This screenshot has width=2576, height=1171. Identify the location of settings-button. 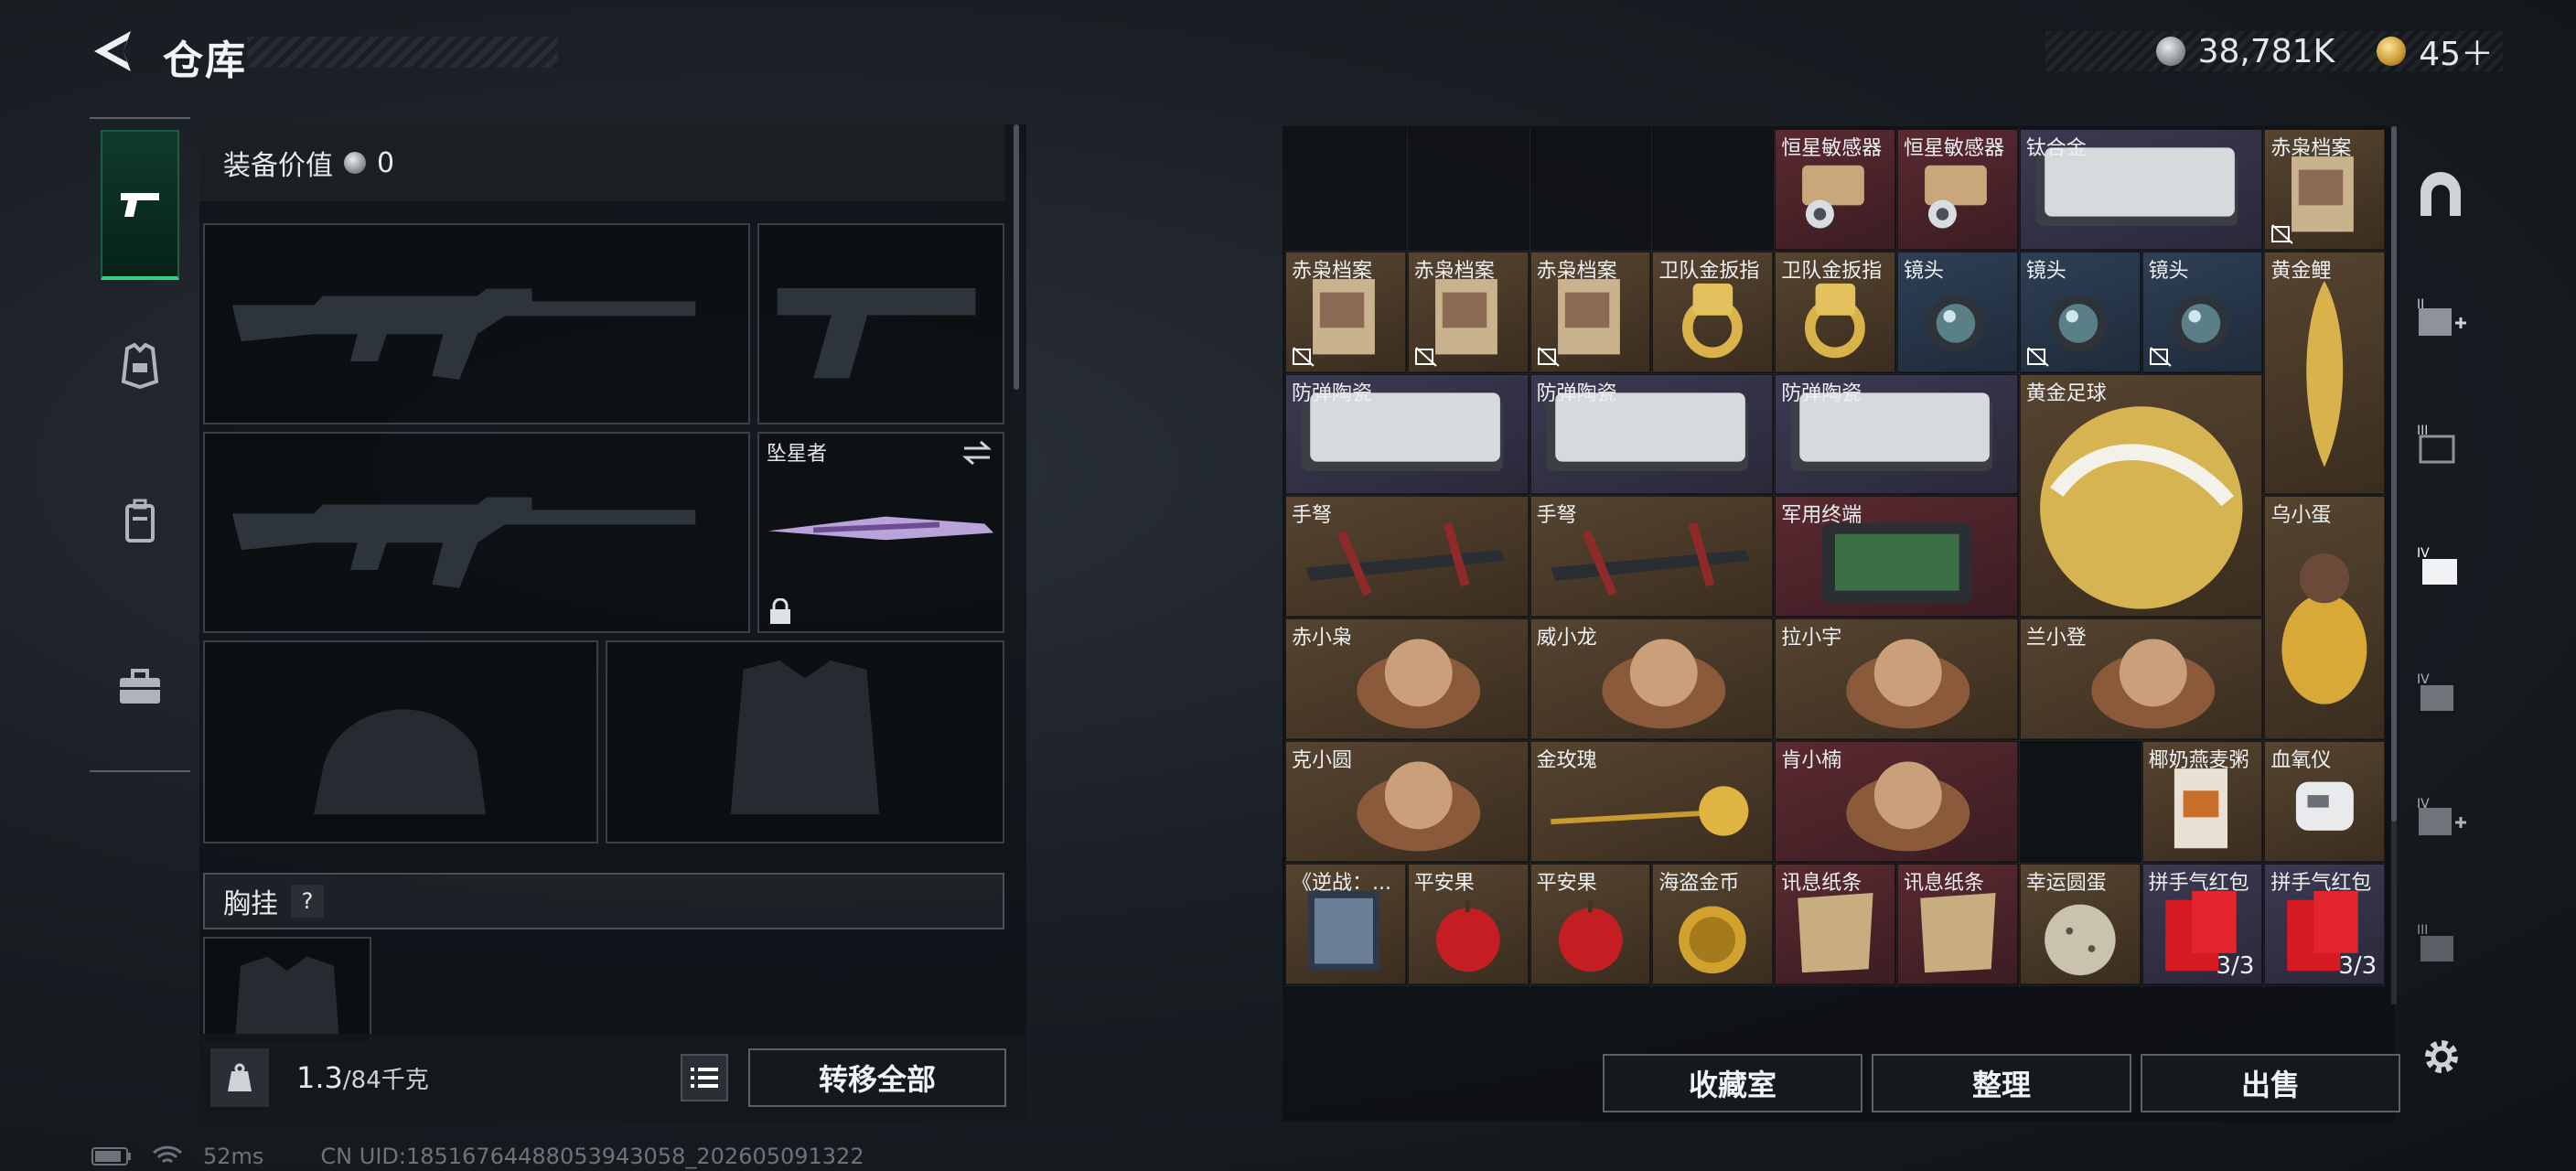
(2441, 1058).